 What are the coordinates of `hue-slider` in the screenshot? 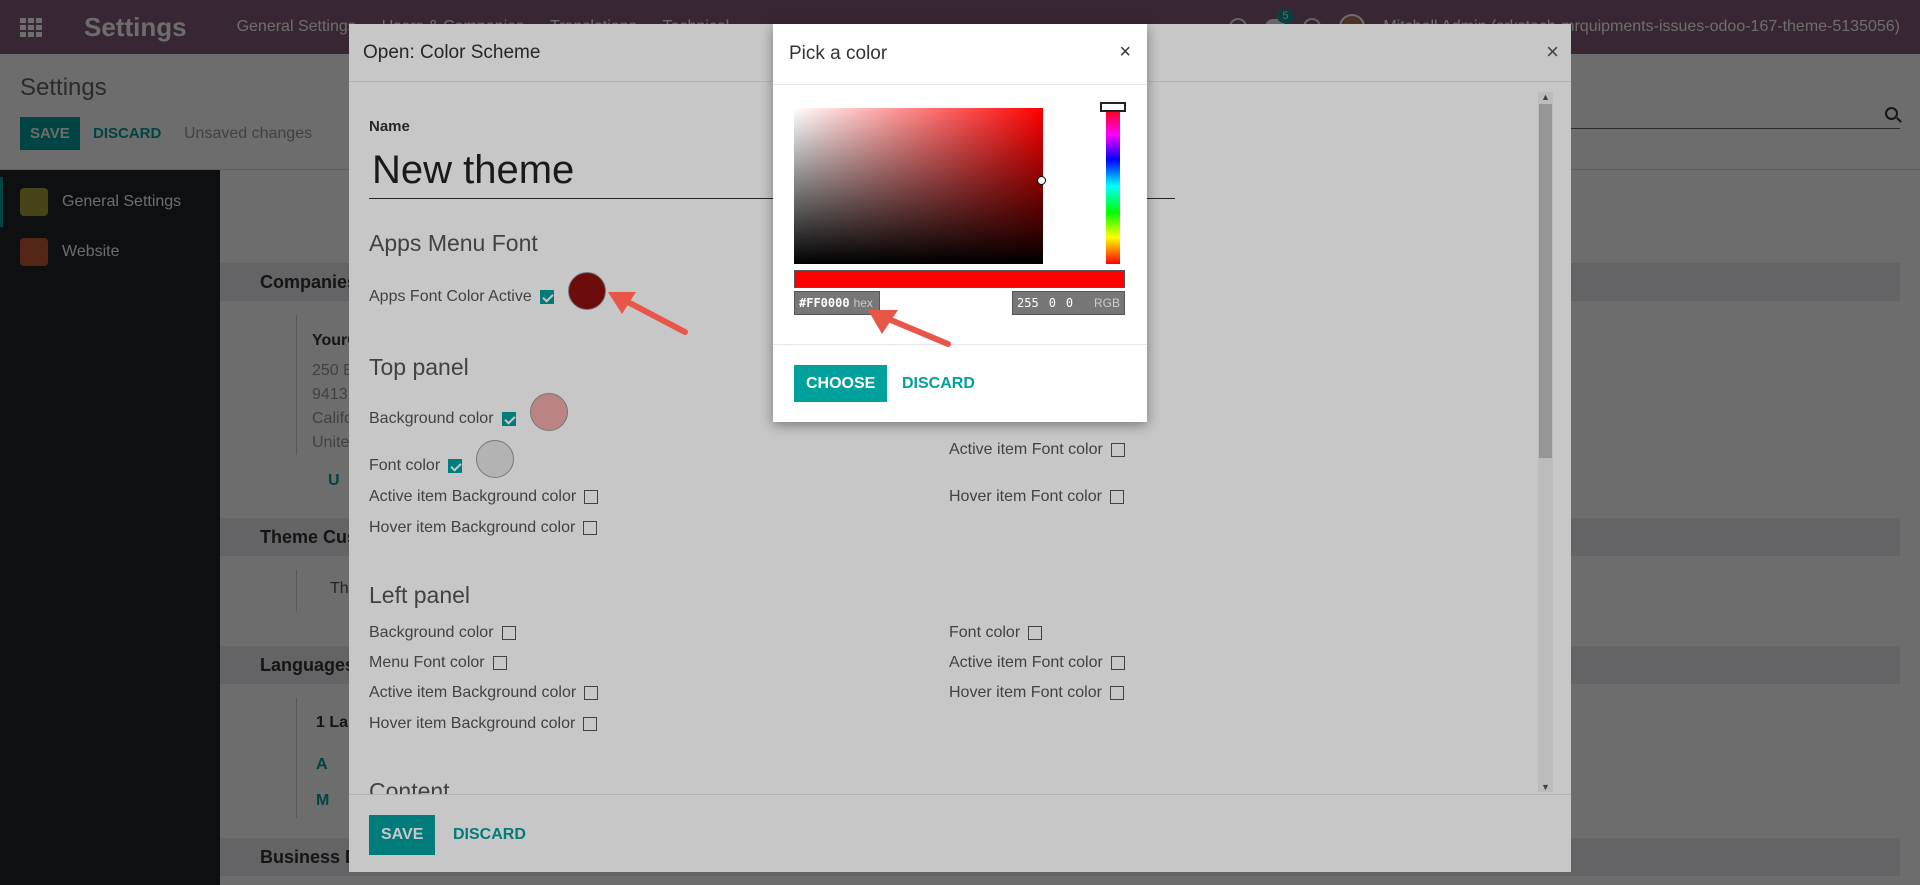 It's located at (1113, 186).